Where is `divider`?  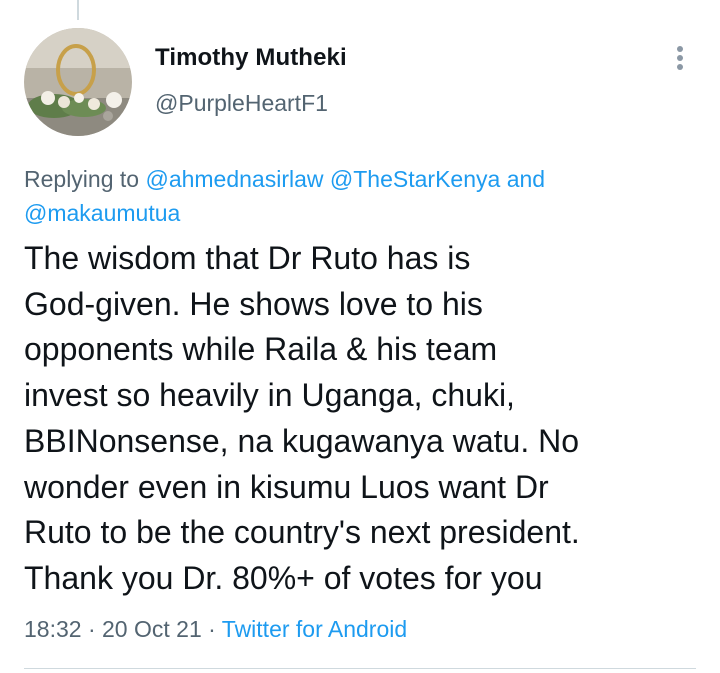 divider is located at coordinates (360, 668).